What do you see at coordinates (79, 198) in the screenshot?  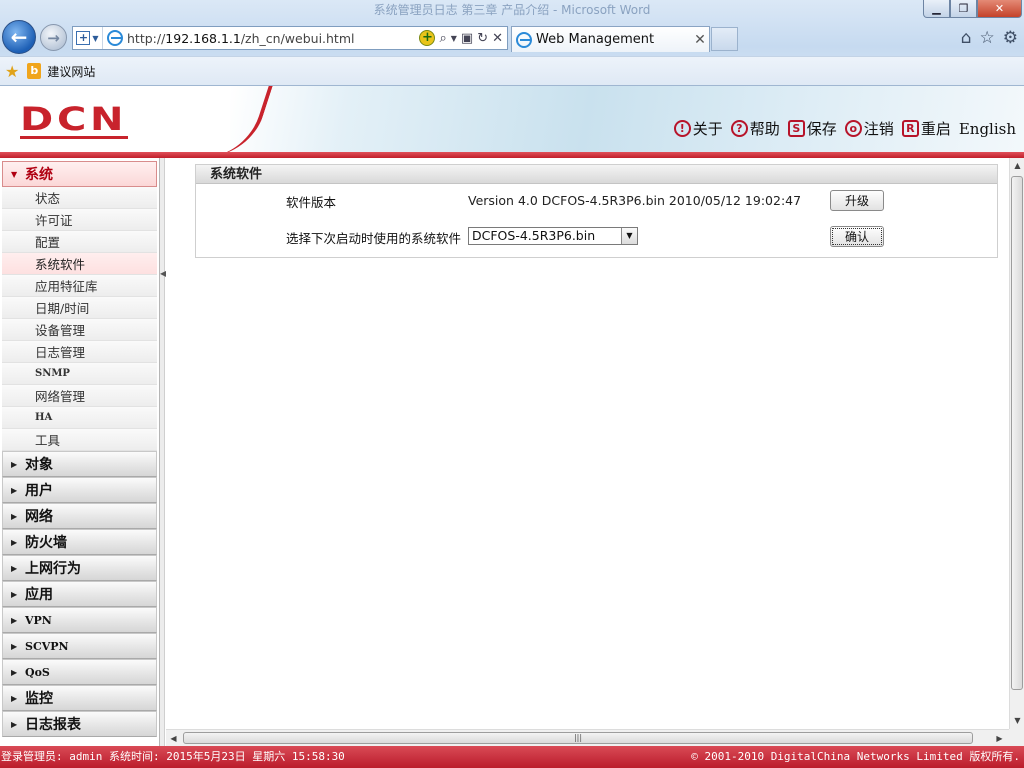 I see `sidebar-item-status: 状态` at bounding box center [79, 198].